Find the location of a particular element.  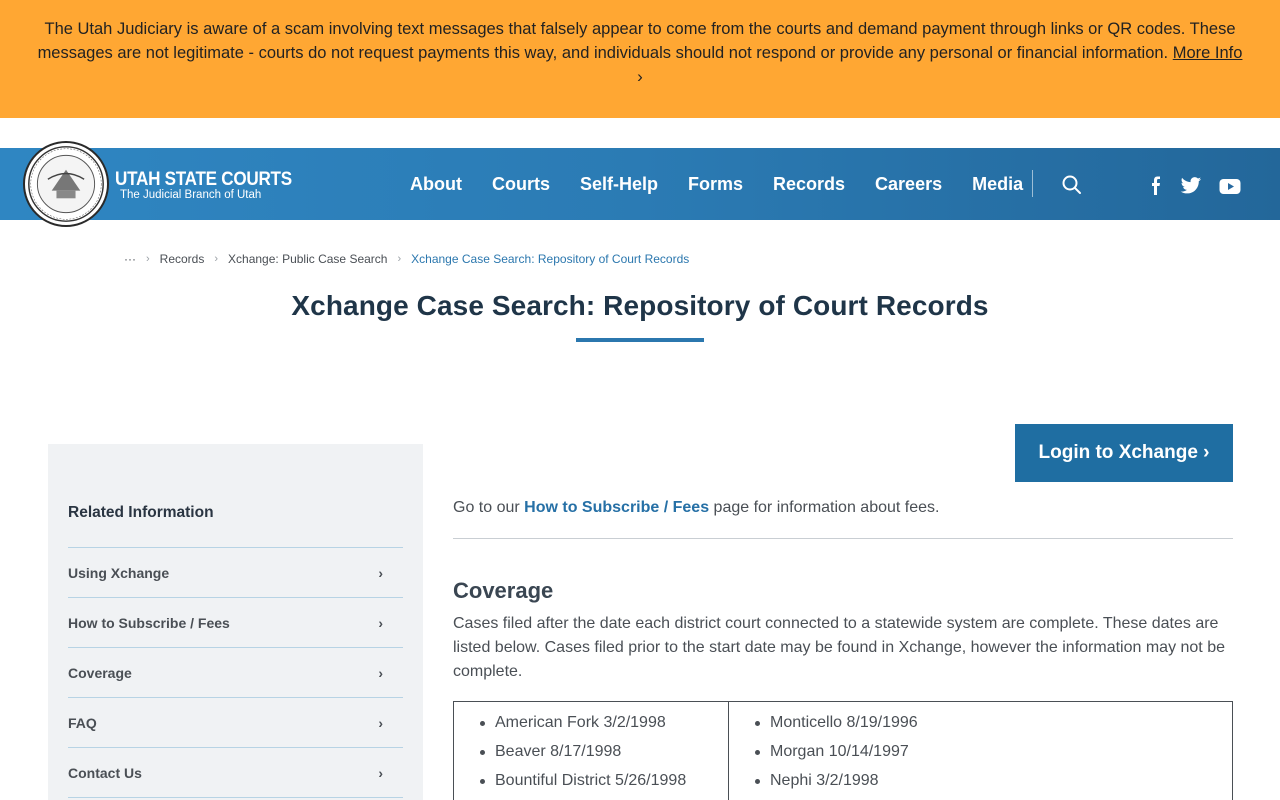

more-info-link: More Info is located at coordinates (1208, 53).